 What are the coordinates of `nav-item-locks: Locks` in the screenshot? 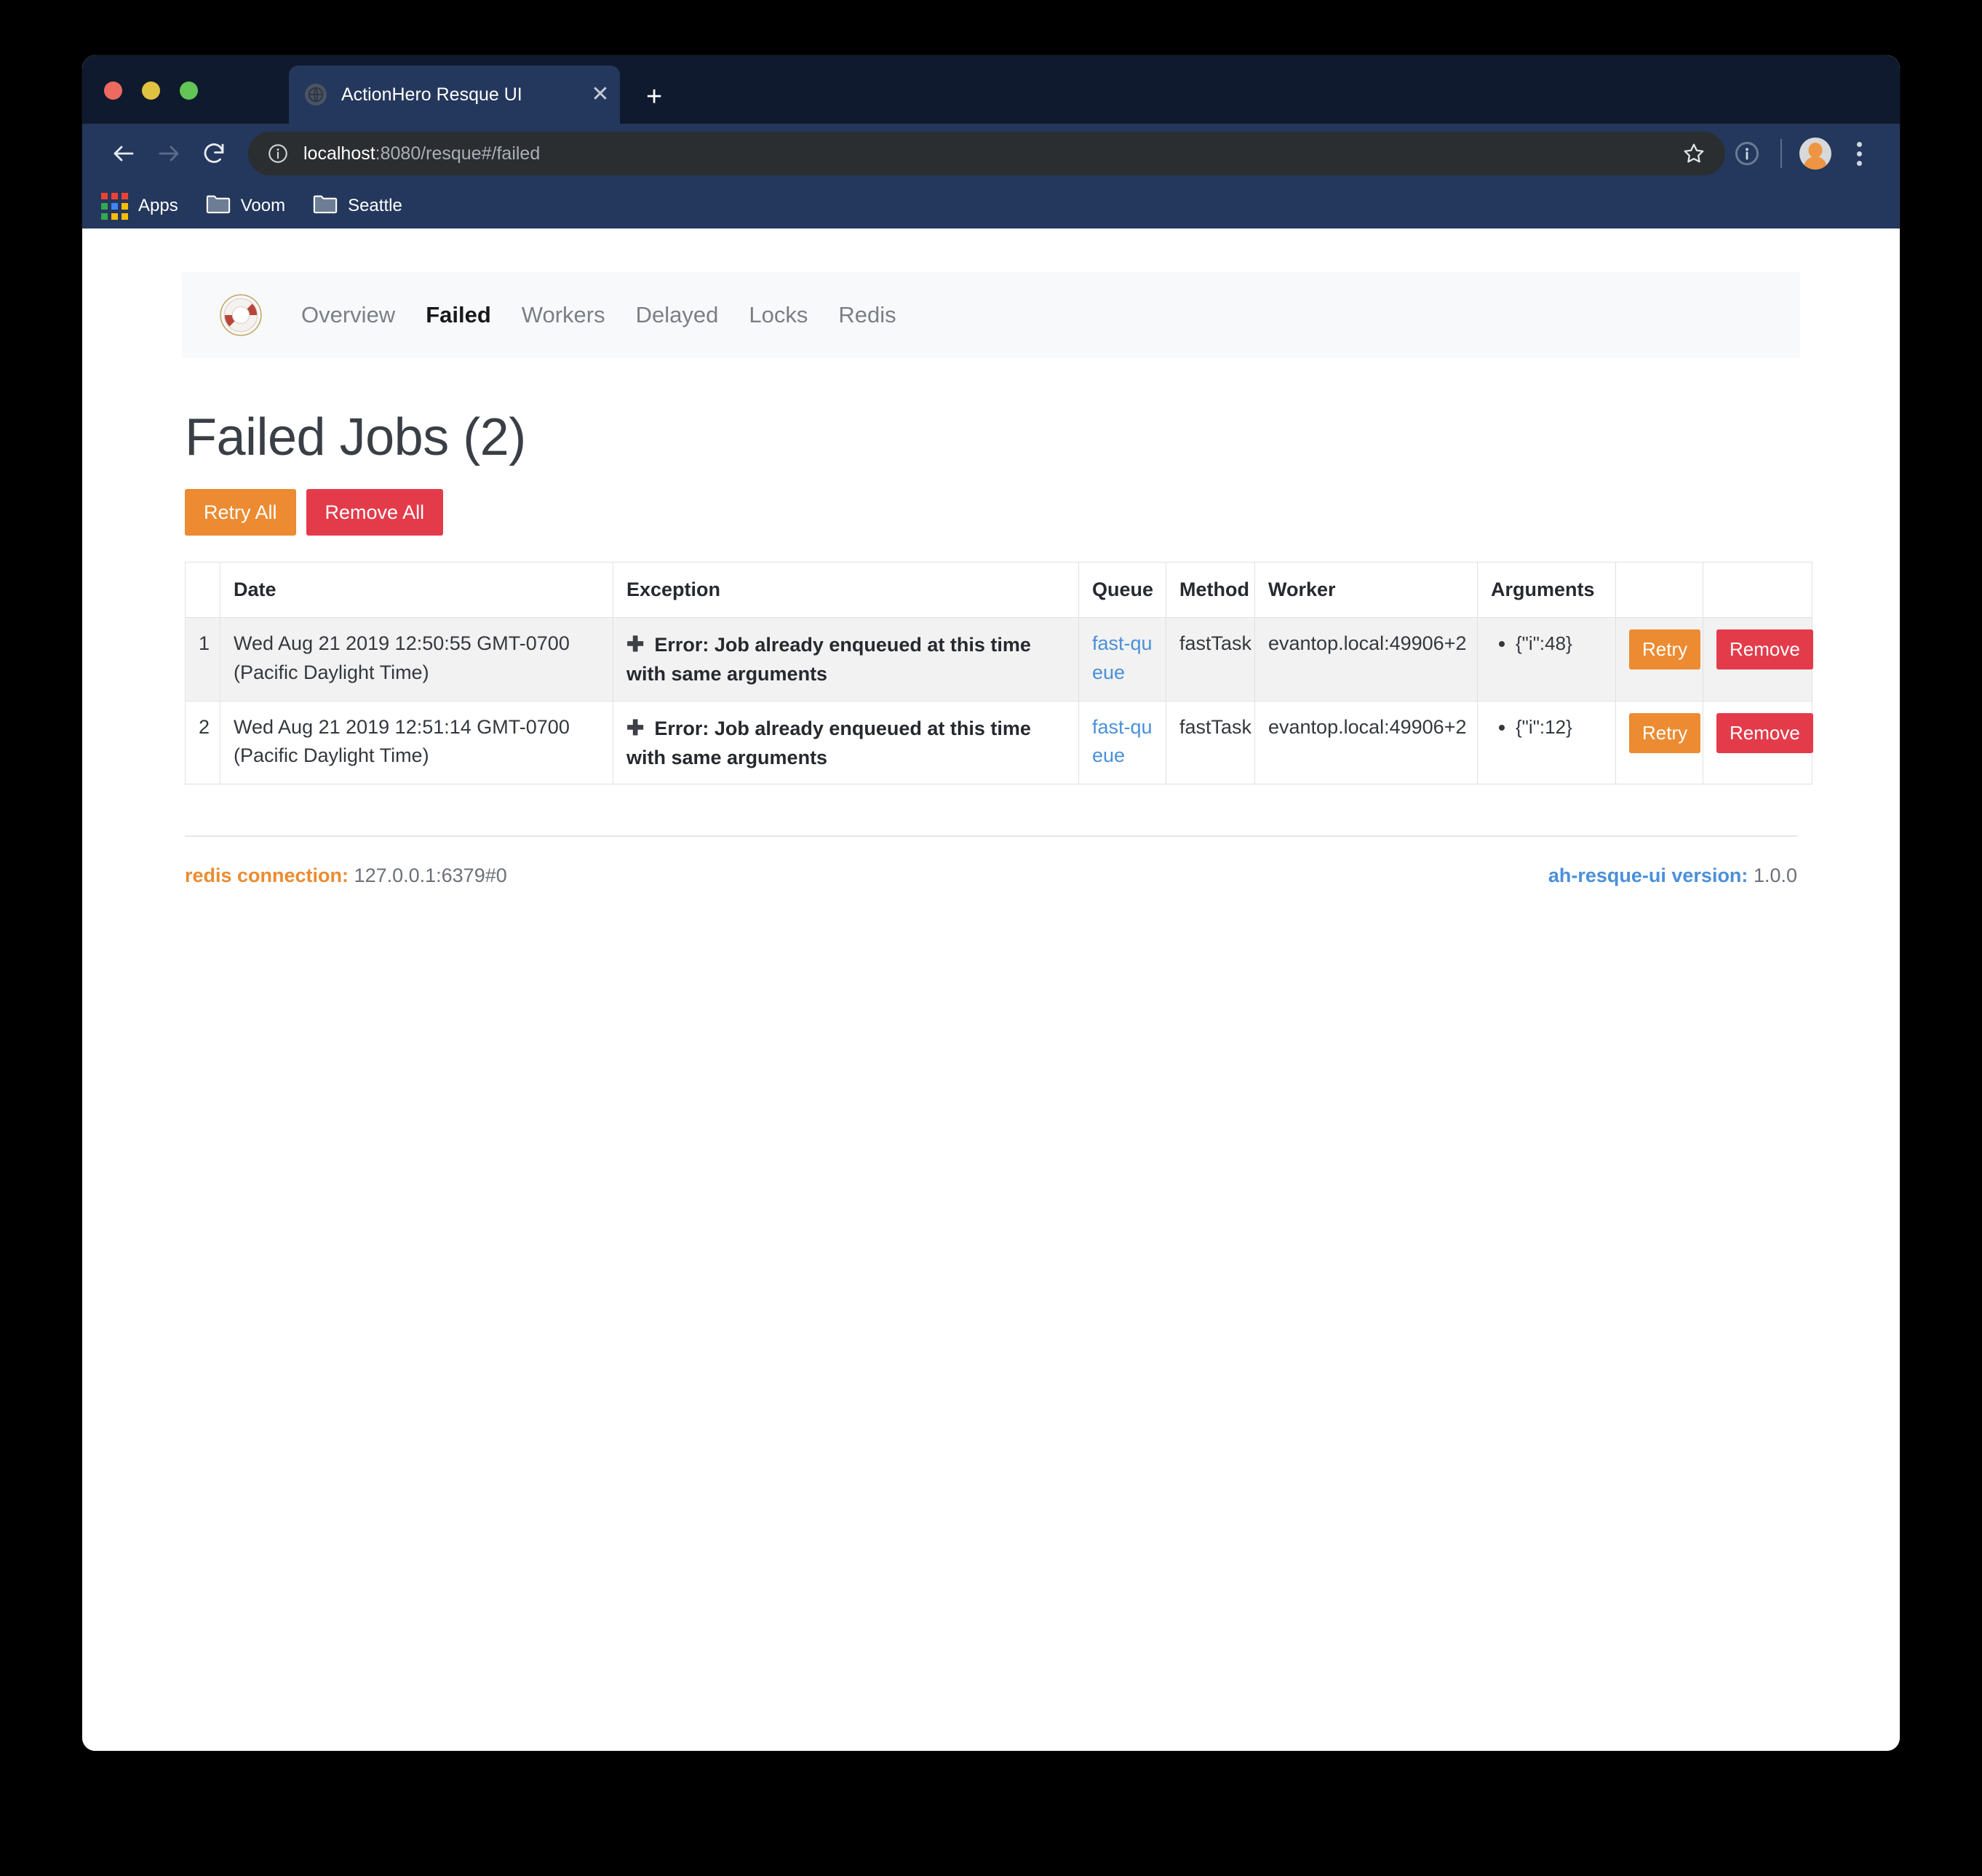 It's located at (778, 315).